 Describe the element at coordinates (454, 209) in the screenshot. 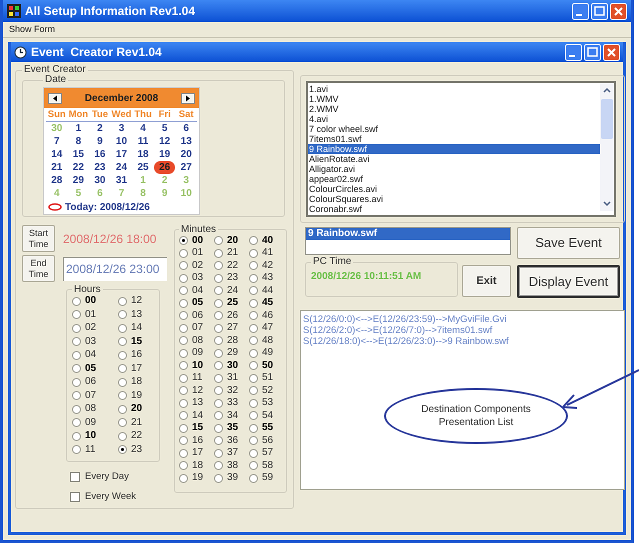

I see `file-list-item: Coronabr.swf` at that location.